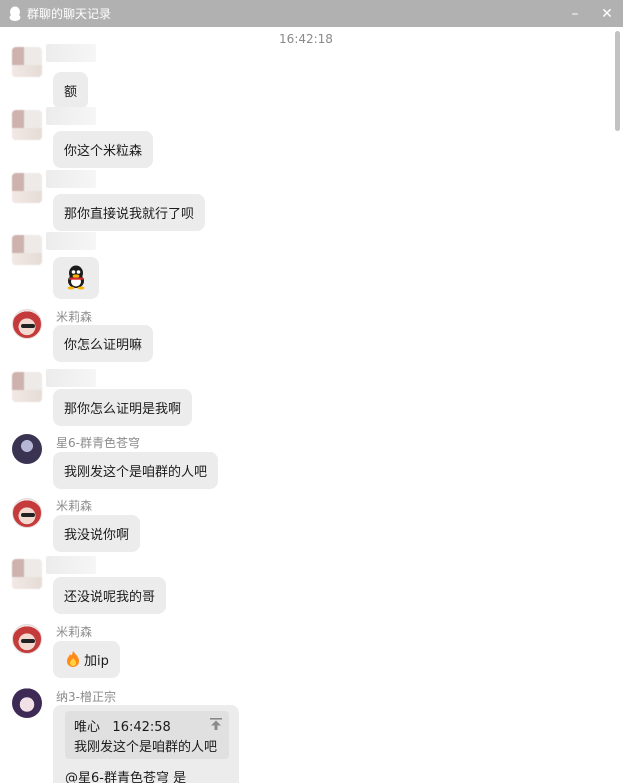 The height and width of the screenshot is (783, 623). I want to click on title-bar: 群聊的聊天记录 – ✕, so click(311, 13).